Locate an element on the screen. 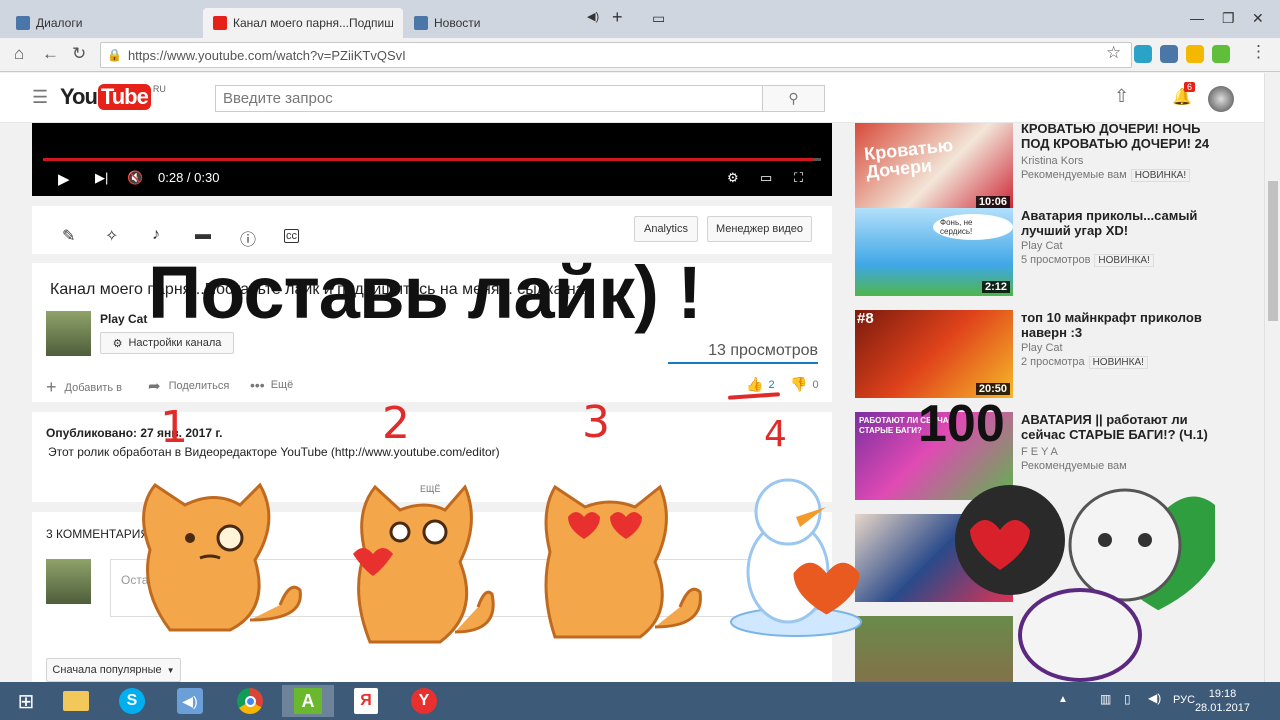 This screenshot has height=720, width=1280. search-input: Введите запрос is located at coordinates (489, 98).